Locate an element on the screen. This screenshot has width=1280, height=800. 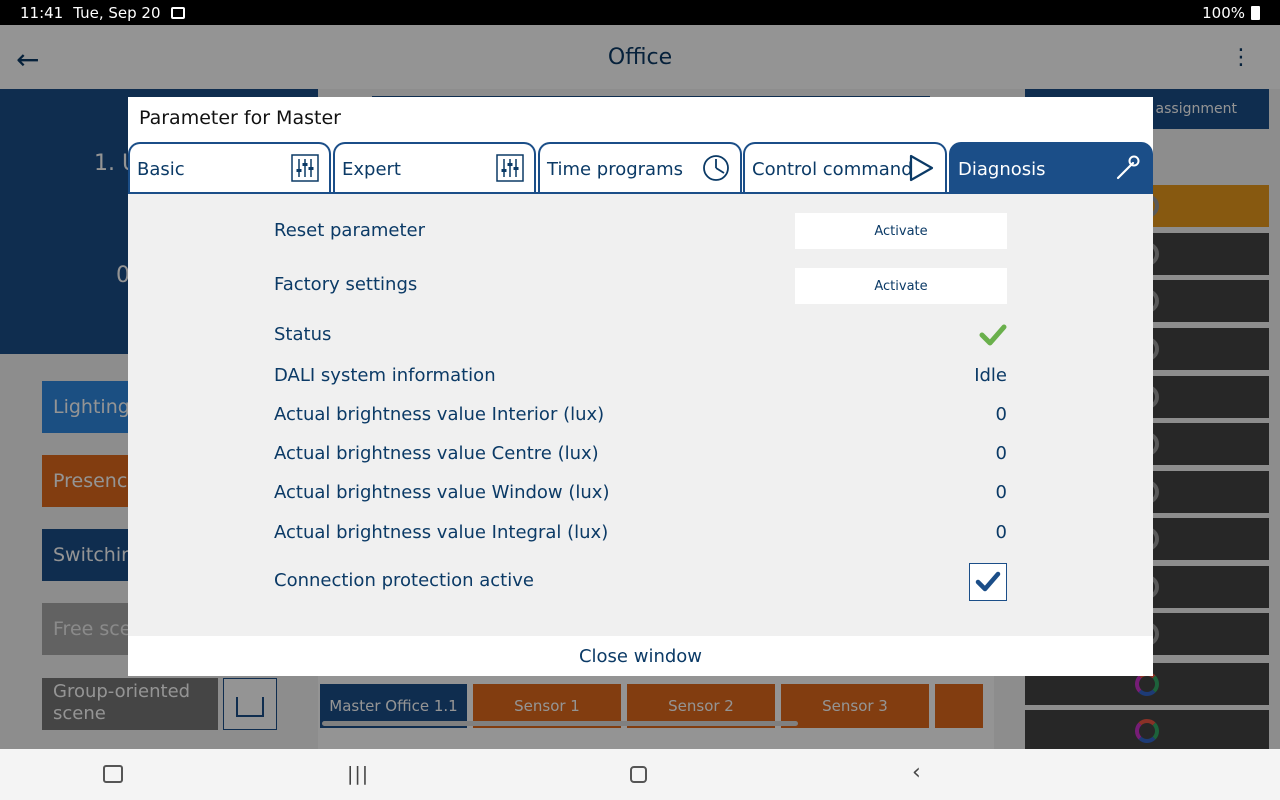
tab-control-command: Control command is located at coordinates (845, 168).